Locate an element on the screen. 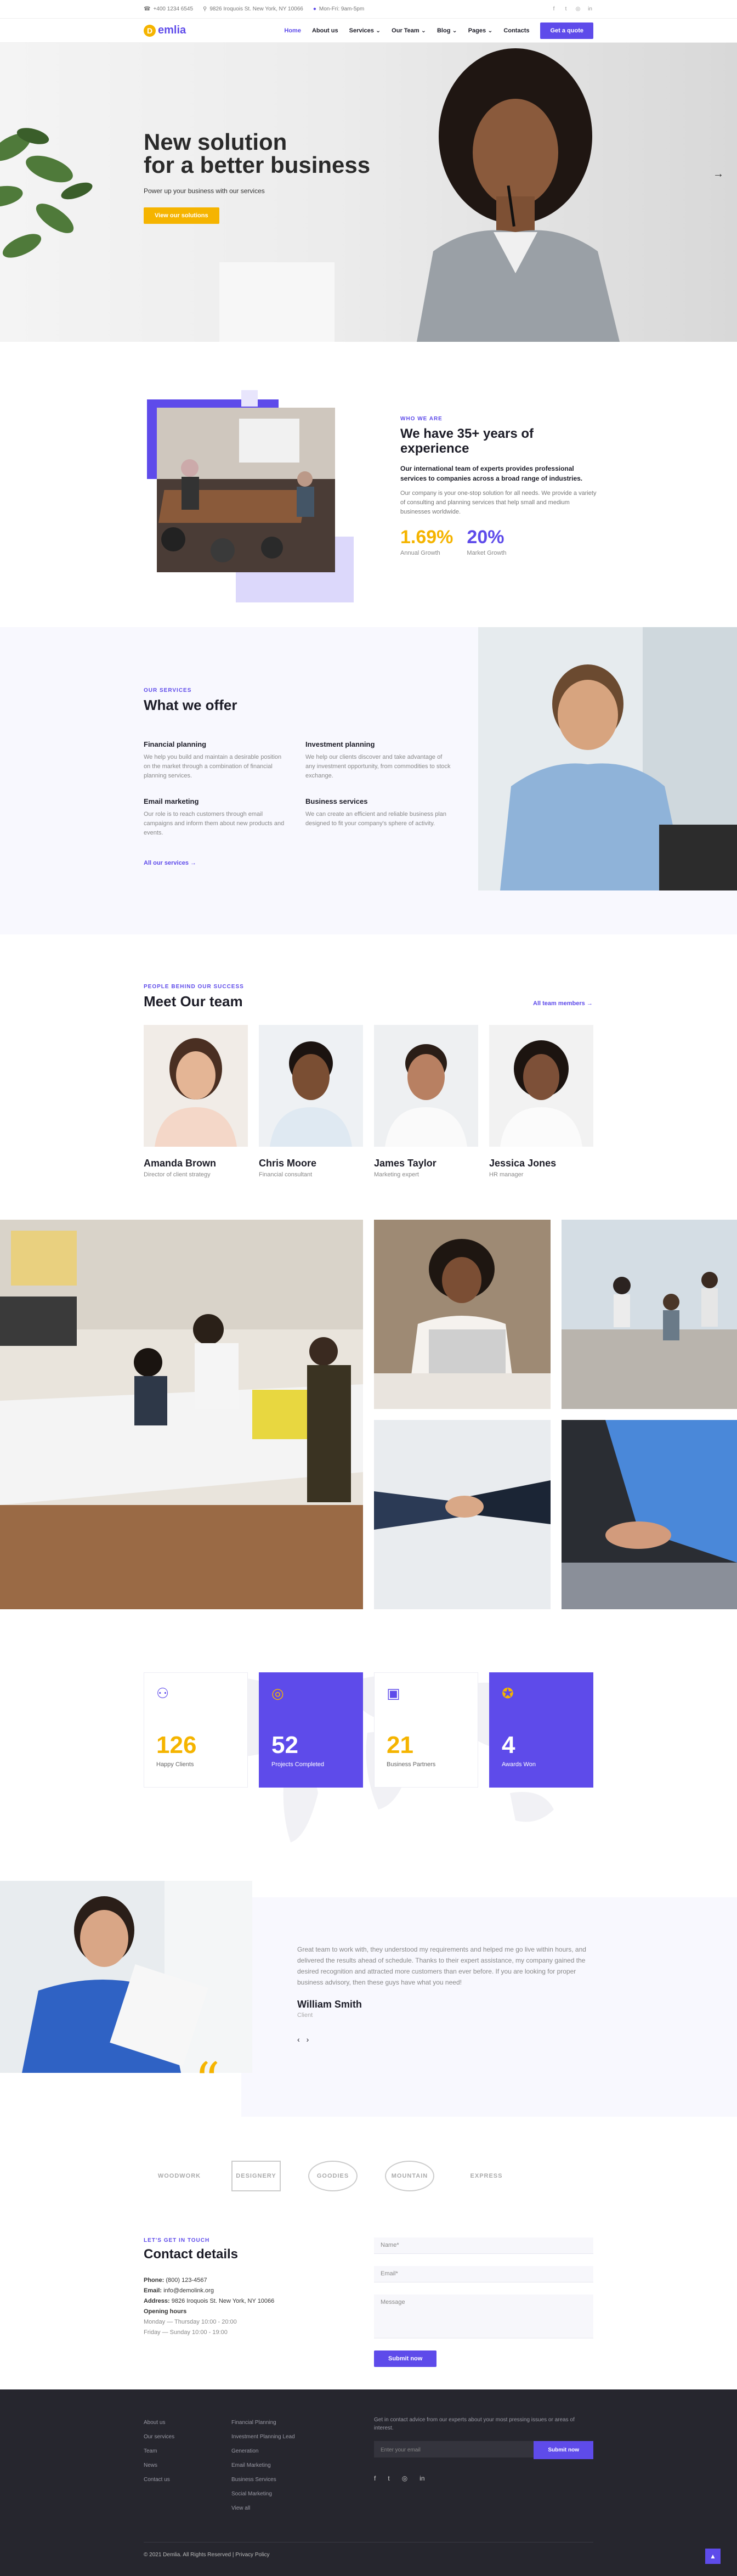  name-field: Name* is located at coordinates (483, 2245).